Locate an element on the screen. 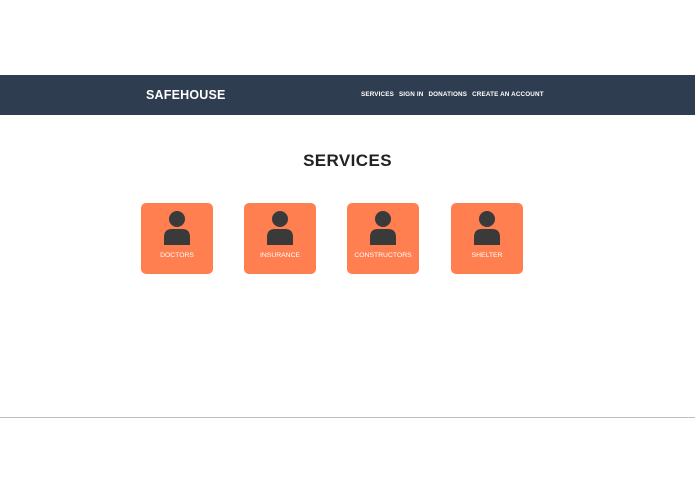  service-card-label: CONSTRUCTORS is located at coordinates (383, 255).